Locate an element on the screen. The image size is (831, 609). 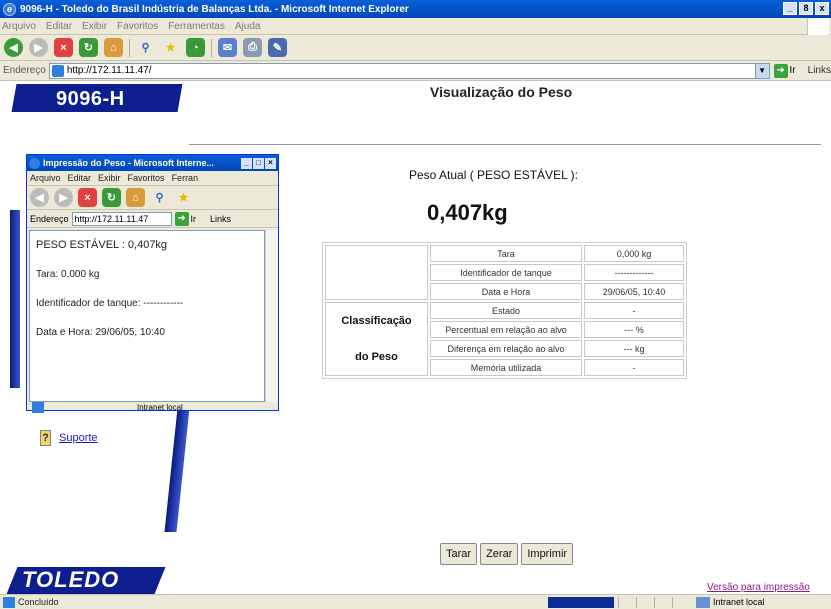
row-label: Tara is located at coordinates (506, 253).